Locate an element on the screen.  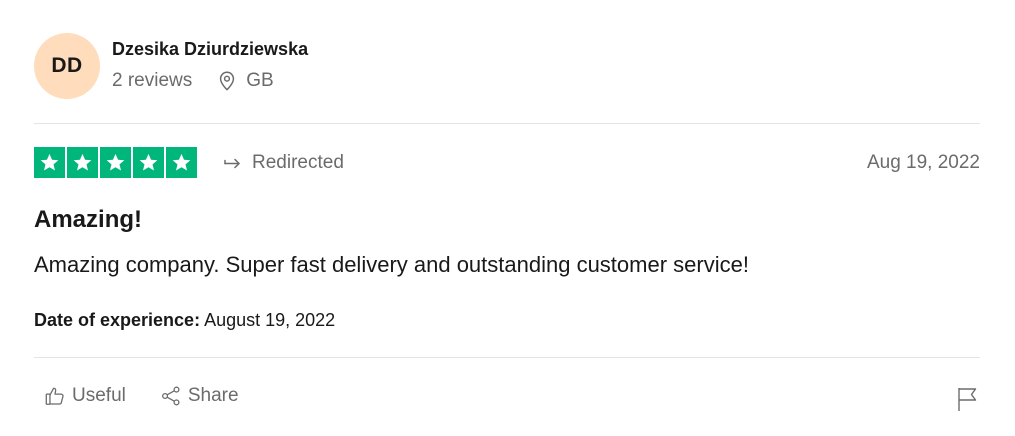
source-label: Redirected is located at coordinates (283, 163).